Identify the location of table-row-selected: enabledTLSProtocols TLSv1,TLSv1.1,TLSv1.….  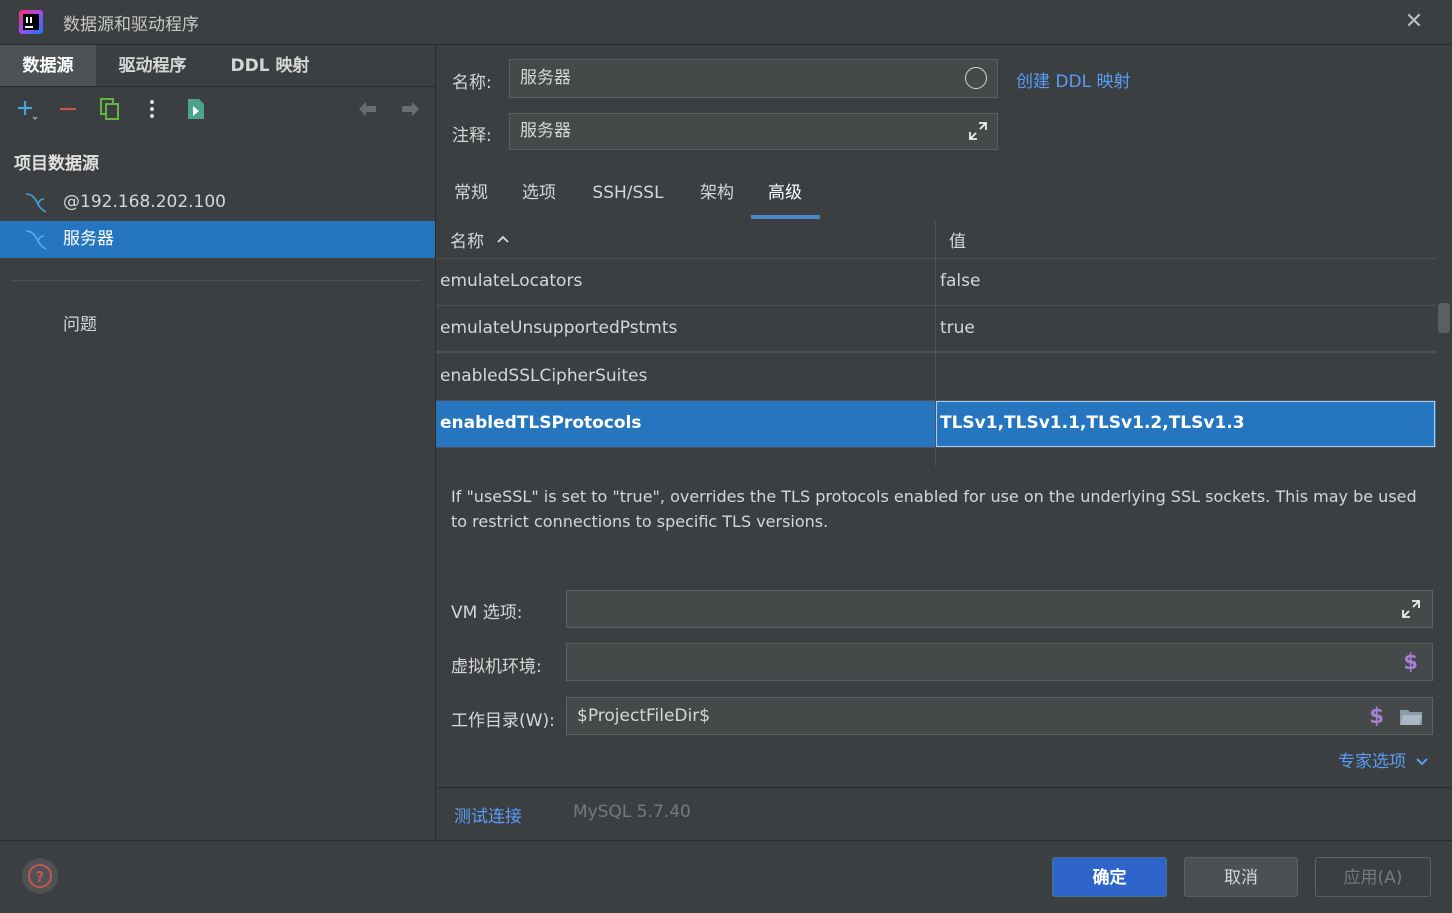
(936, 424).